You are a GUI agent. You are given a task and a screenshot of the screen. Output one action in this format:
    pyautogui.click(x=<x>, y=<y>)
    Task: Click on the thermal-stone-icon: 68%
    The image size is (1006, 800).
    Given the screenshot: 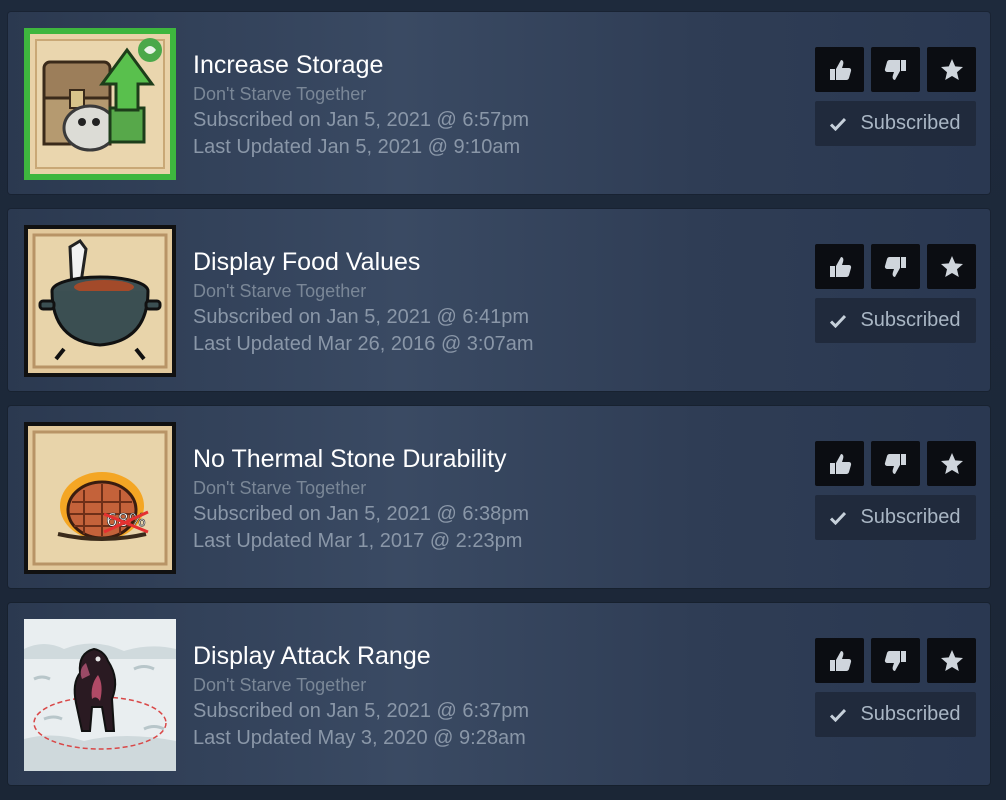 What is the action you would take?
    pyautogui.click(x=100, y=498)
    